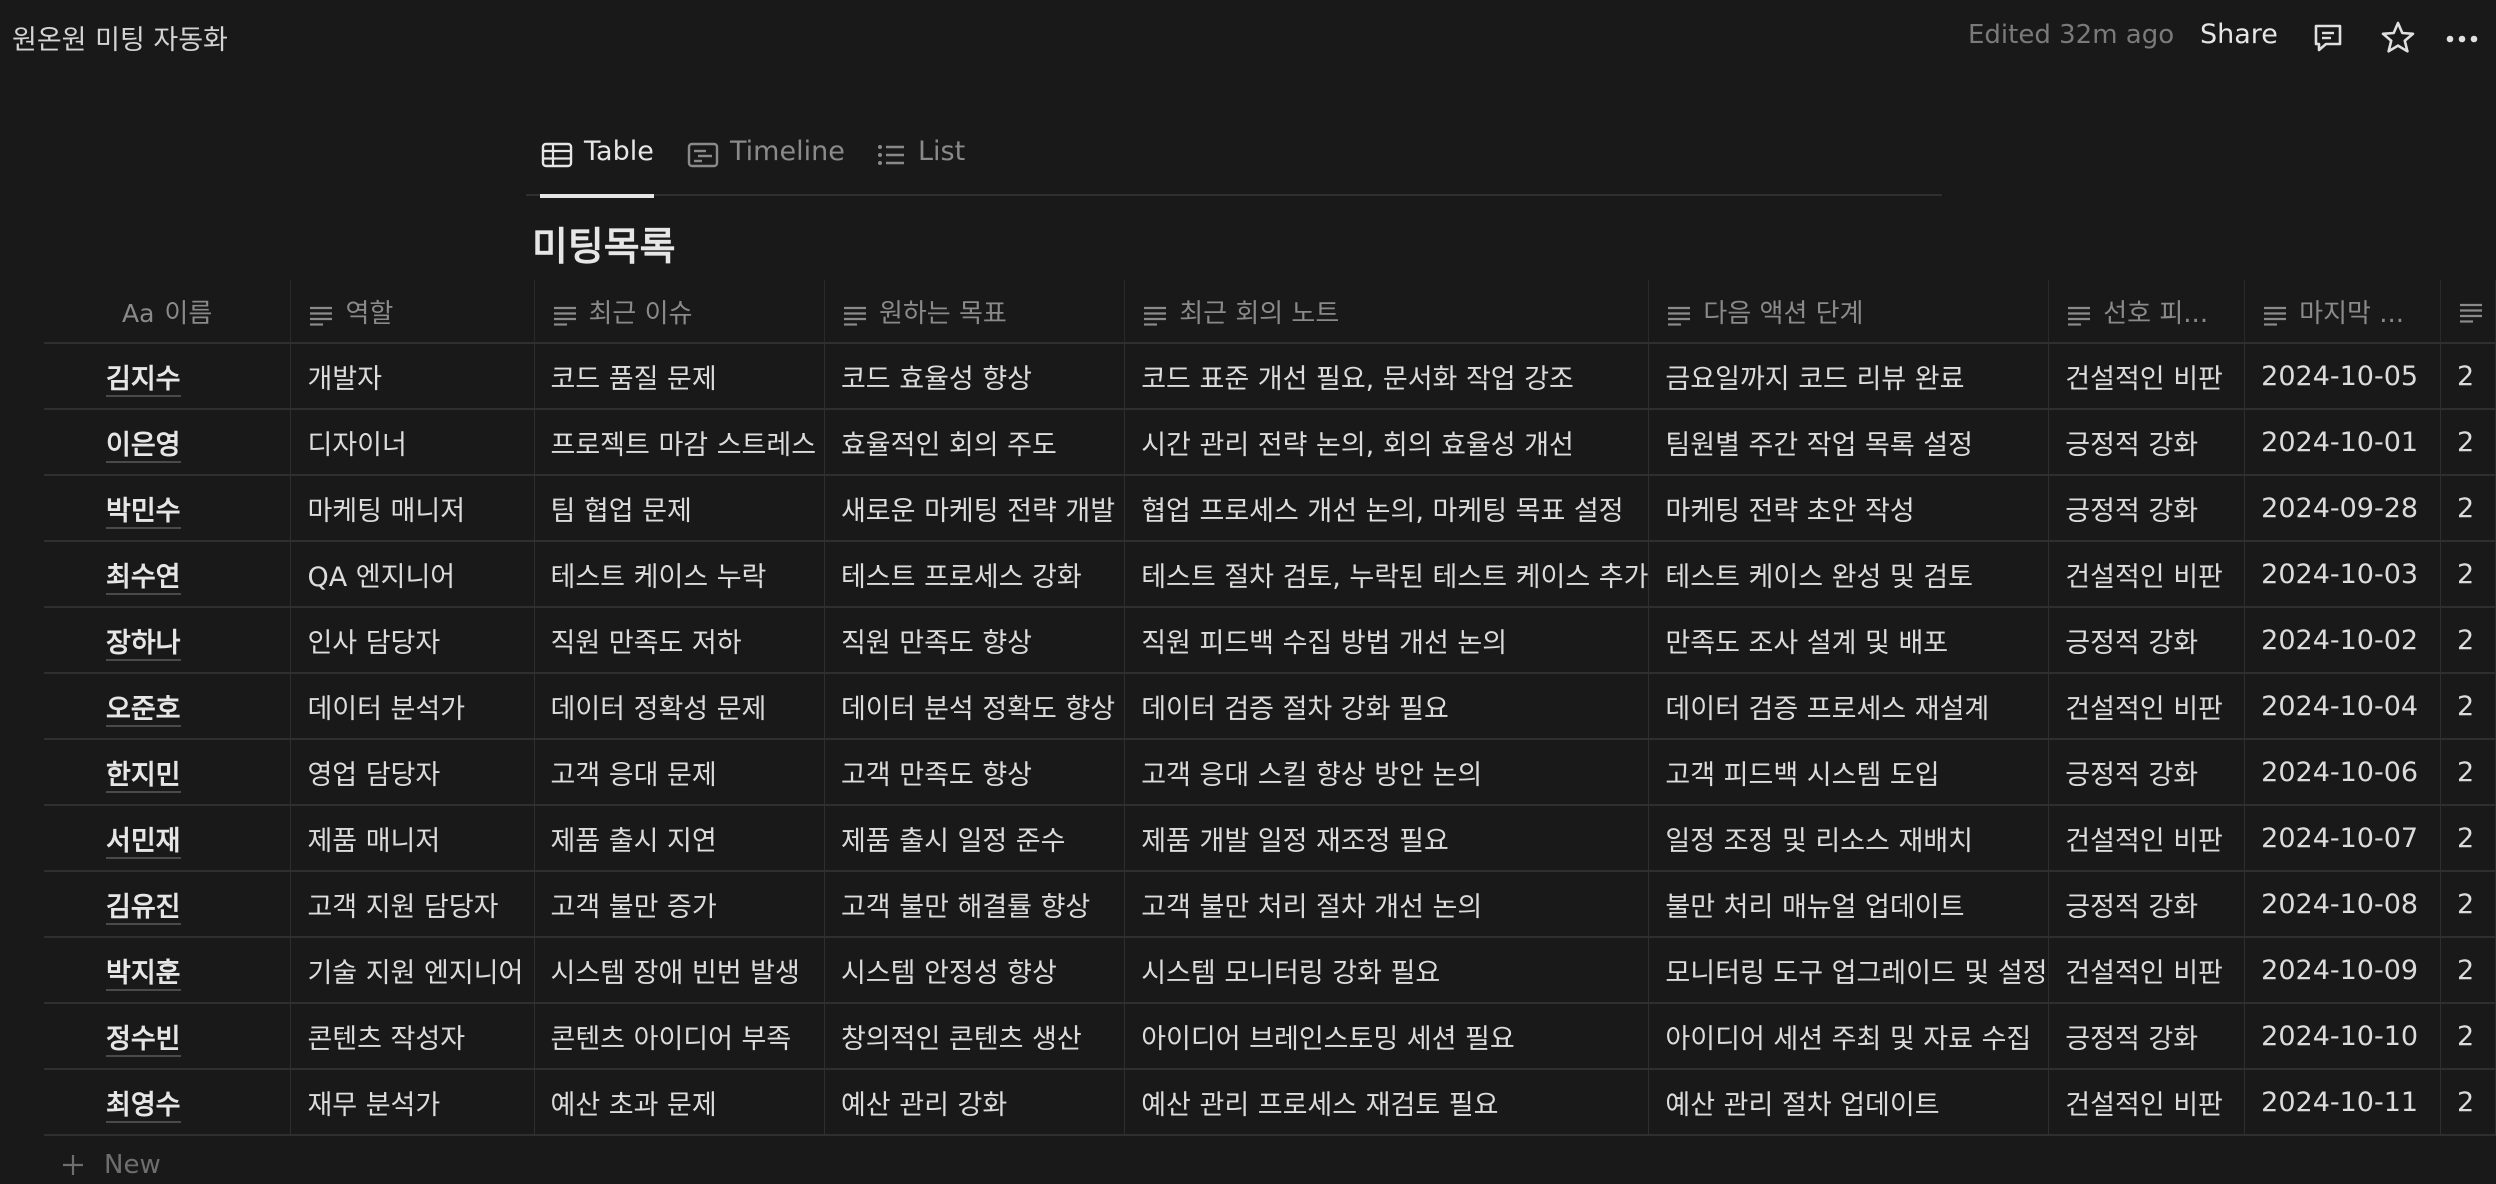  Describe the element at coordinates (2342, 1102) in the screenshot. I see `cell-last-date: 2024-10-11` at that location.